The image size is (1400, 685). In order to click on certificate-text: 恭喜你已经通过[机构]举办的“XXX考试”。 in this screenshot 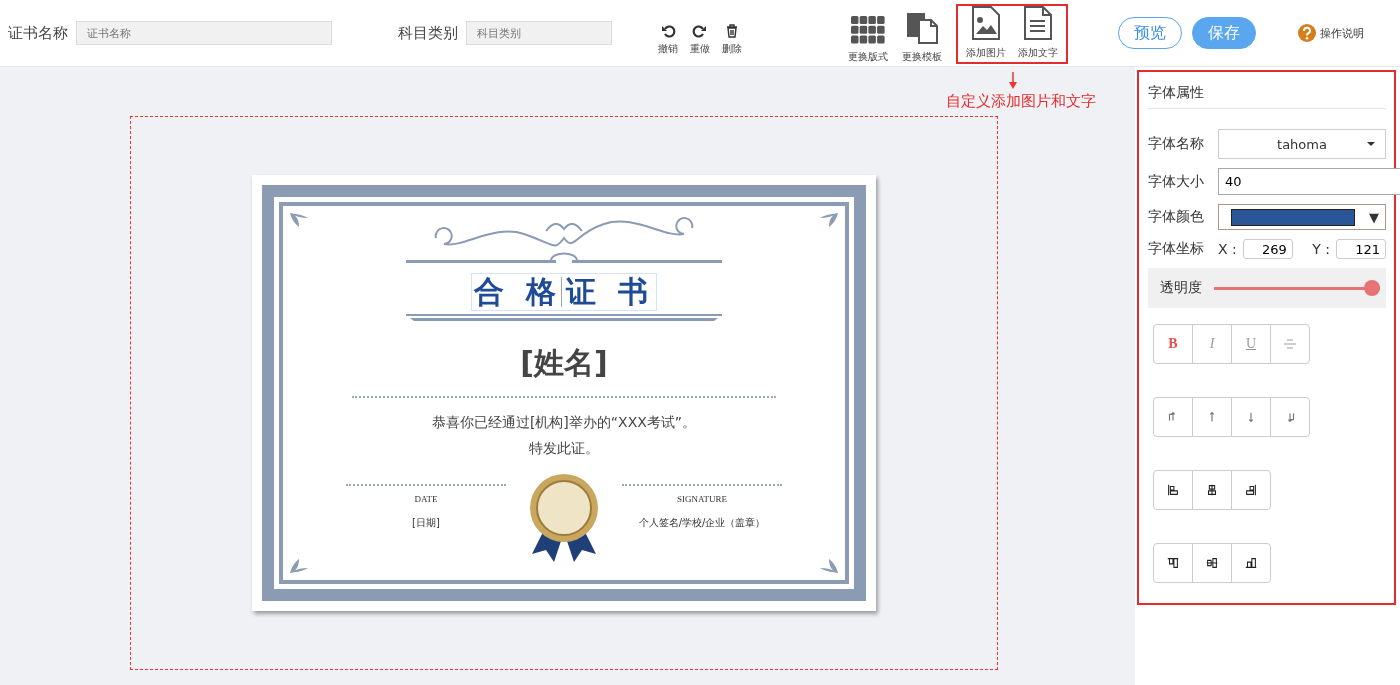, I will do `click(564, 423)`.